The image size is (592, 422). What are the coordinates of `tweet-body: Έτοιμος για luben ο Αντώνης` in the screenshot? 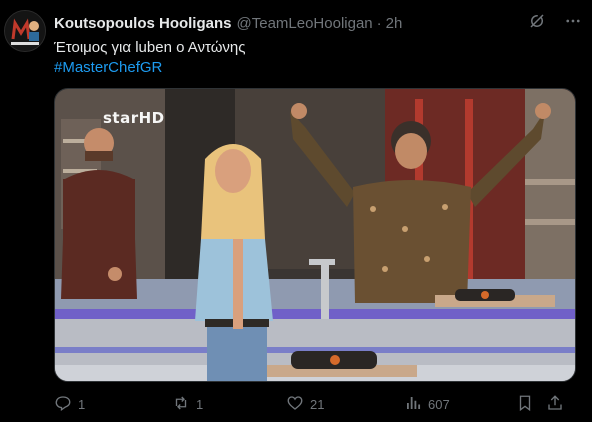 It's located at (150, 47).